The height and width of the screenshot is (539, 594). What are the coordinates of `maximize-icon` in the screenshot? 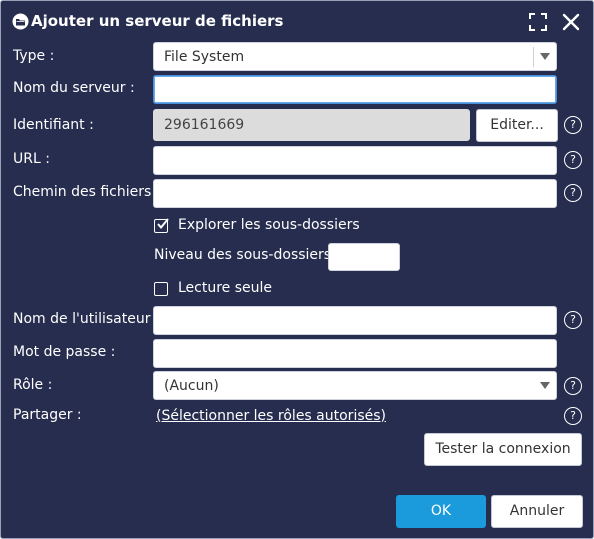 It's located at (538, 22).